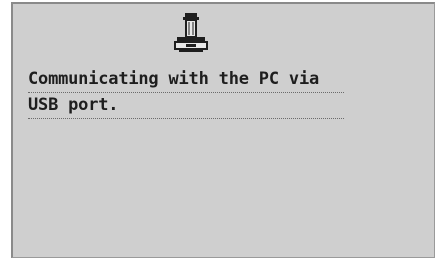  What do you see at coordinates (186, 80) in the screenshot?
I see `message-line-1: Communicating with the PC via` at bounding box center [186, 80].